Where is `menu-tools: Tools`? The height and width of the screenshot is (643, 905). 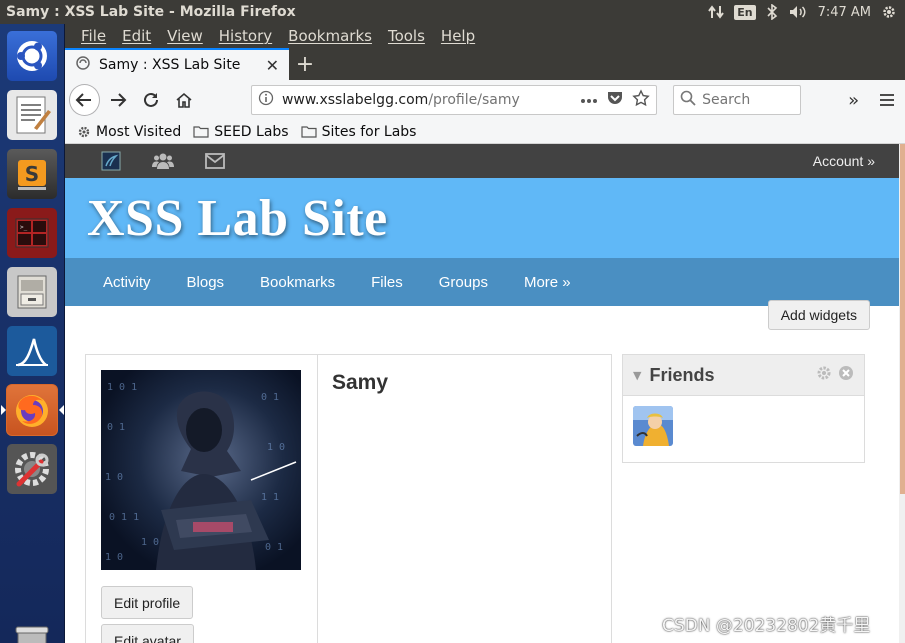 menu-tools: Tools is located at coordinates (406, 36).